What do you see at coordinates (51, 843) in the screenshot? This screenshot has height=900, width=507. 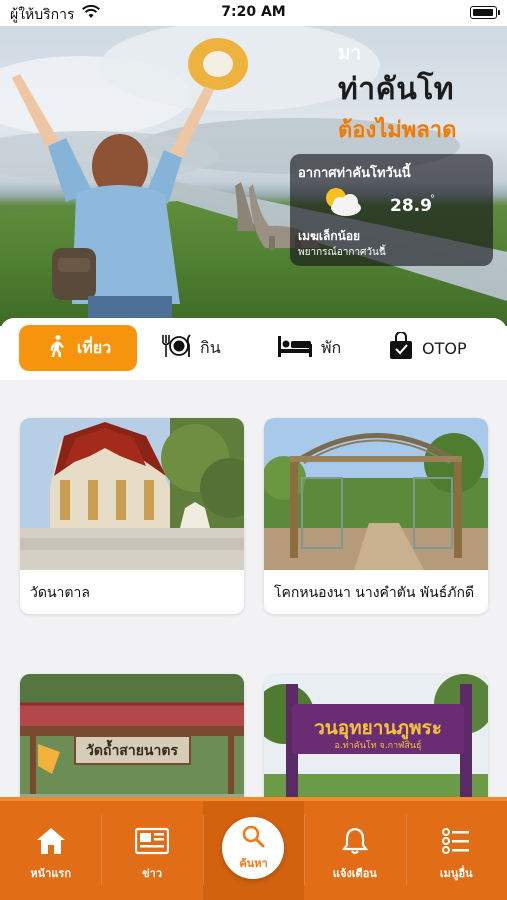 I see `home-icon` at bounding box center [51, 843].